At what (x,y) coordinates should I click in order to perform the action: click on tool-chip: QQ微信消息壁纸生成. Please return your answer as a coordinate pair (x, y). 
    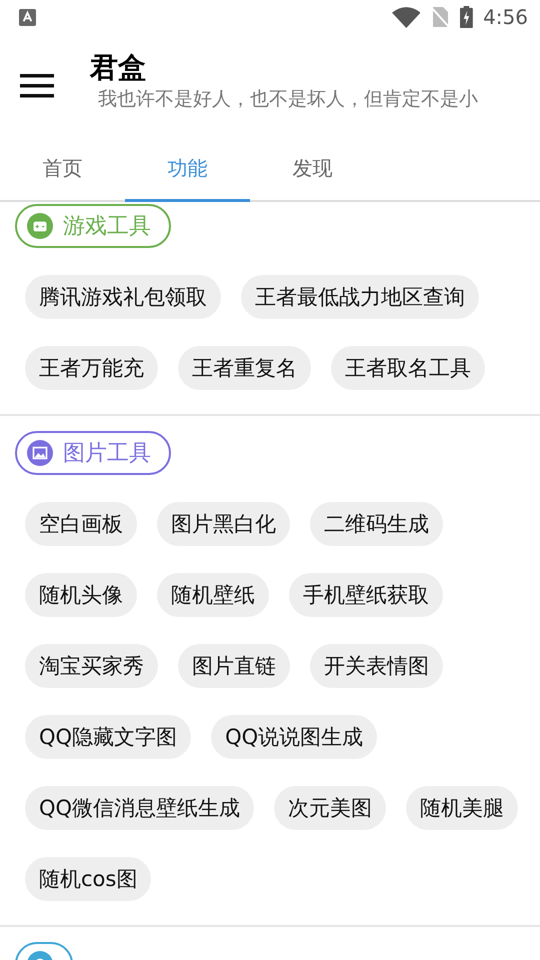
    Looking at the image, I should click on (139, 808).